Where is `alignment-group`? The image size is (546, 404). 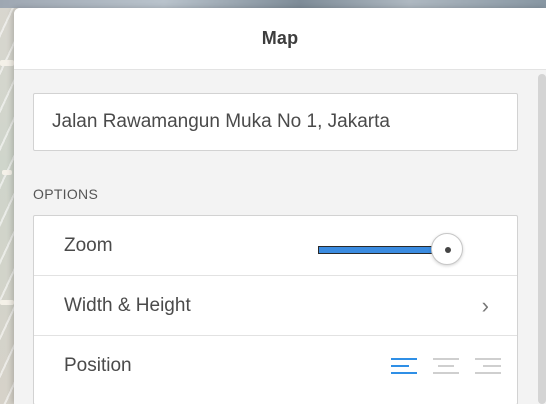 alignment-group is located at coordinates (446, 366).